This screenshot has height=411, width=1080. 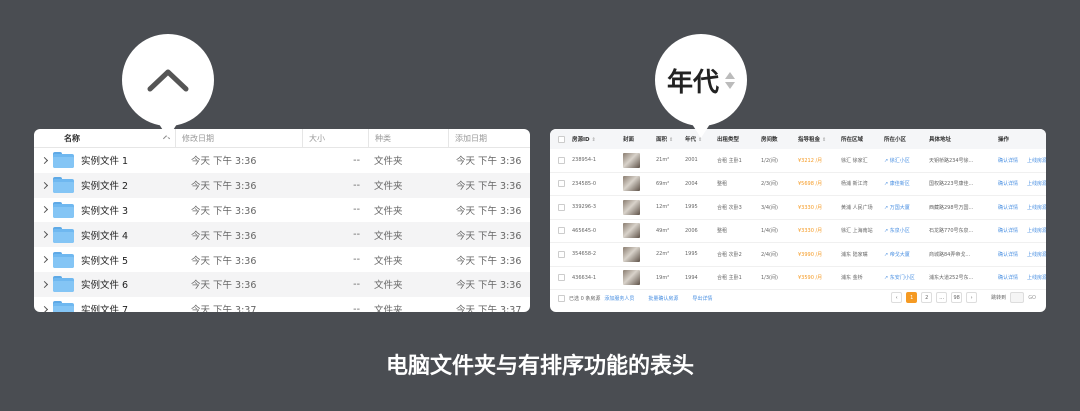 What do you see at coordinates (691, 230) in the screenshot?
I see `cell-year: 2006` at bounding box center [691, 230].